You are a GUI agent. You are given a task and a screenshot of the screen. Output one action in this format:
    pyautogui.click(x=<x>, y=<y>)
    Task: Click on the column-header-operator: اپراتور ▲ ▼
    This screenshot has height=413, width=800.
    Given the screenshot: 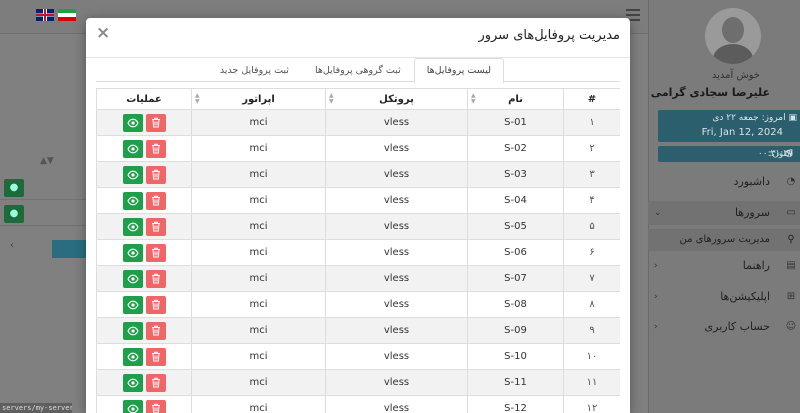 What is the action you would take?
    pyautogui.click(x=258, y=99)
    